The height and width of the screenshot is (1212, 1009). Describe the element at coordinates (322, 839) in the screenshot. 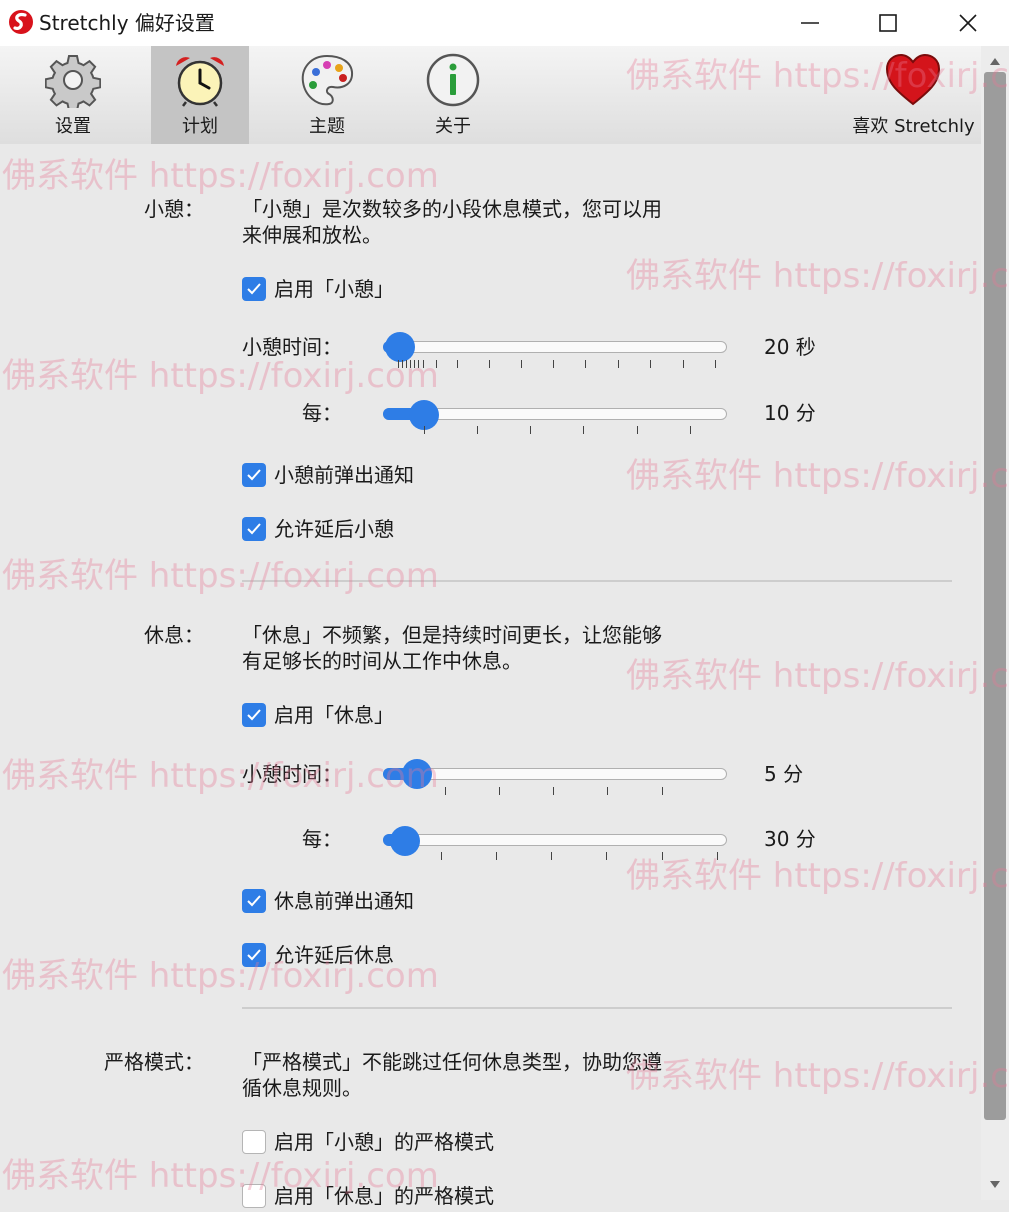

I see `long-break-interval-label: 每：` at that location.